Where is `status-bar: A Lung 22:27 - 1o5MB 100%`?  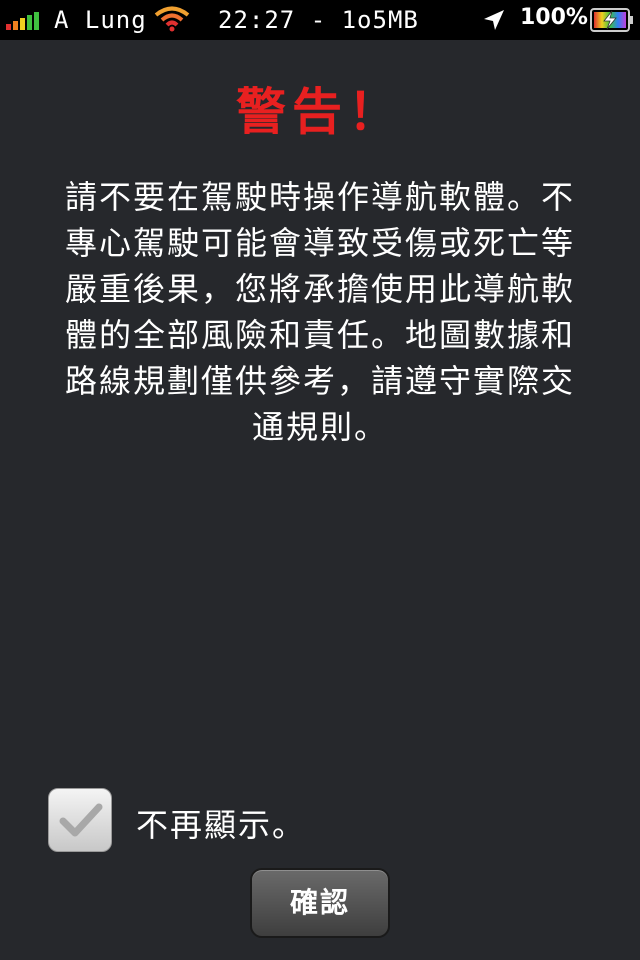 status-bar: A Lung 22:27 - 1o5MB 100% is located at coordinates (320, 20).